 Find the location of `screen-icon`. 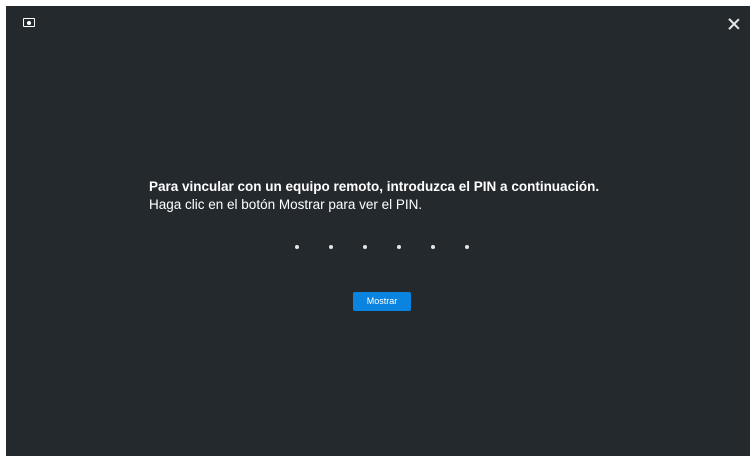

screen-icon is located at coordinates (29, 22).